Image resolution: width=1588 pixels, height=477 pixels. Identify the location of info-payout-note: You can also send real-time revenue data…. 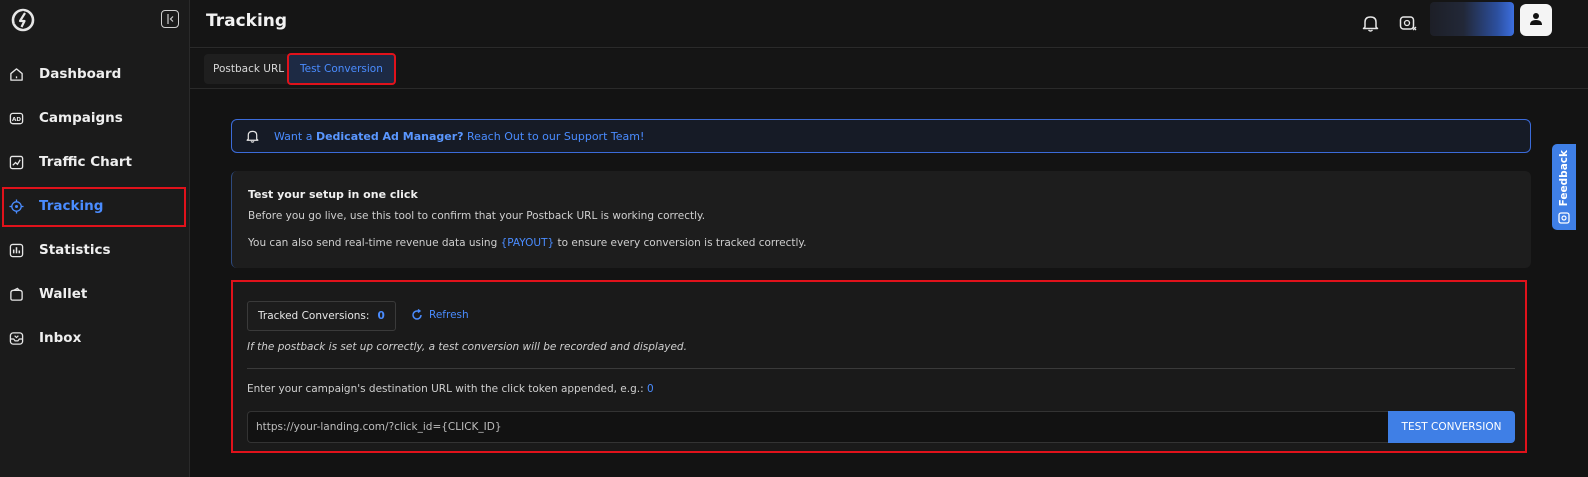
(527, 243).